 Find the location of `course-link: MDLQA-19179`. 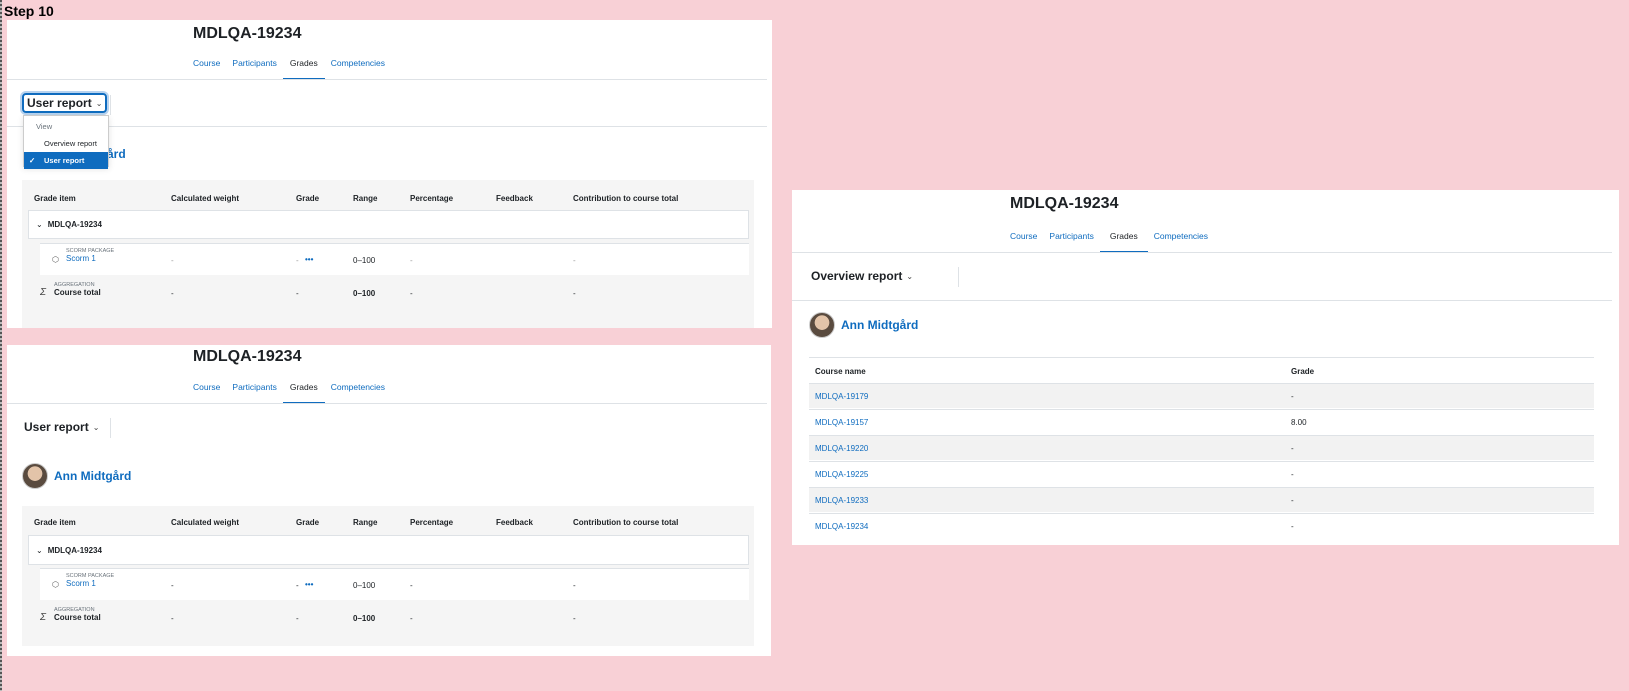

course-link: MDLQA-19179 is located at coordinates (841, 396).